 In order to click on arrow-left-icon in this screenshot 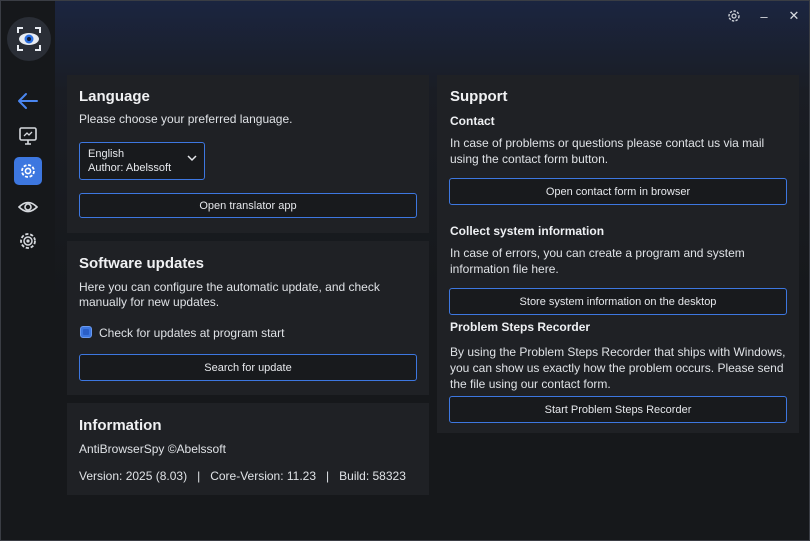, I will do `click(28, 101)`.